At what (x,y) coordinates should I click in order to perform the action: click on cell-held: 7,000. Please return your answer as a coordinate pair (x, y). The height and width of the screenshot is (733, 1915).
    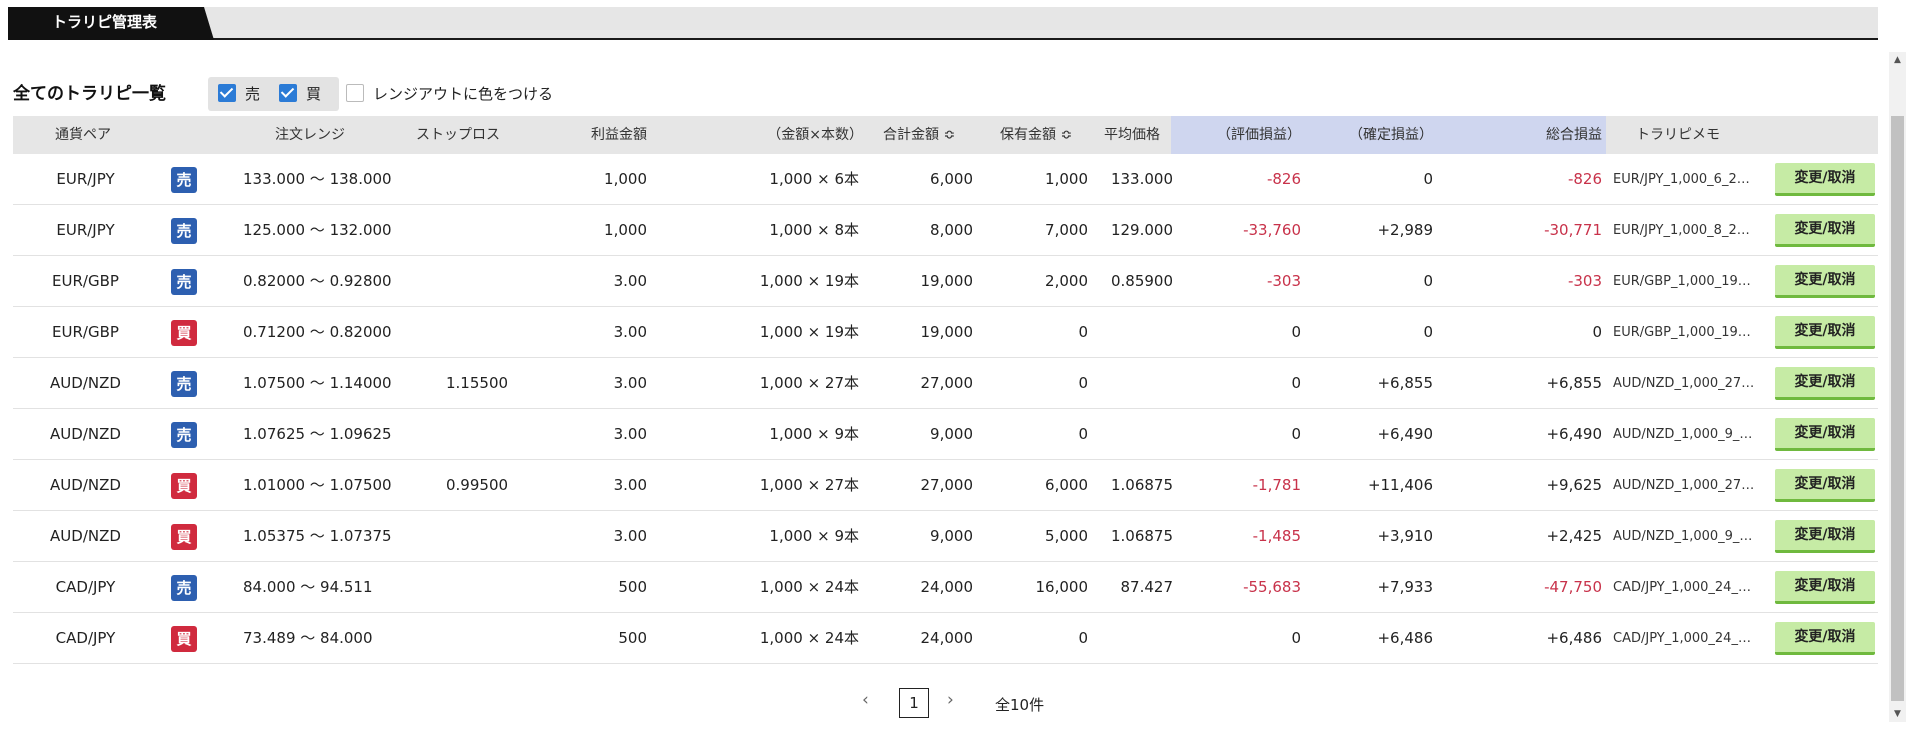
    Looking at the image, I should click on (1066, 230).